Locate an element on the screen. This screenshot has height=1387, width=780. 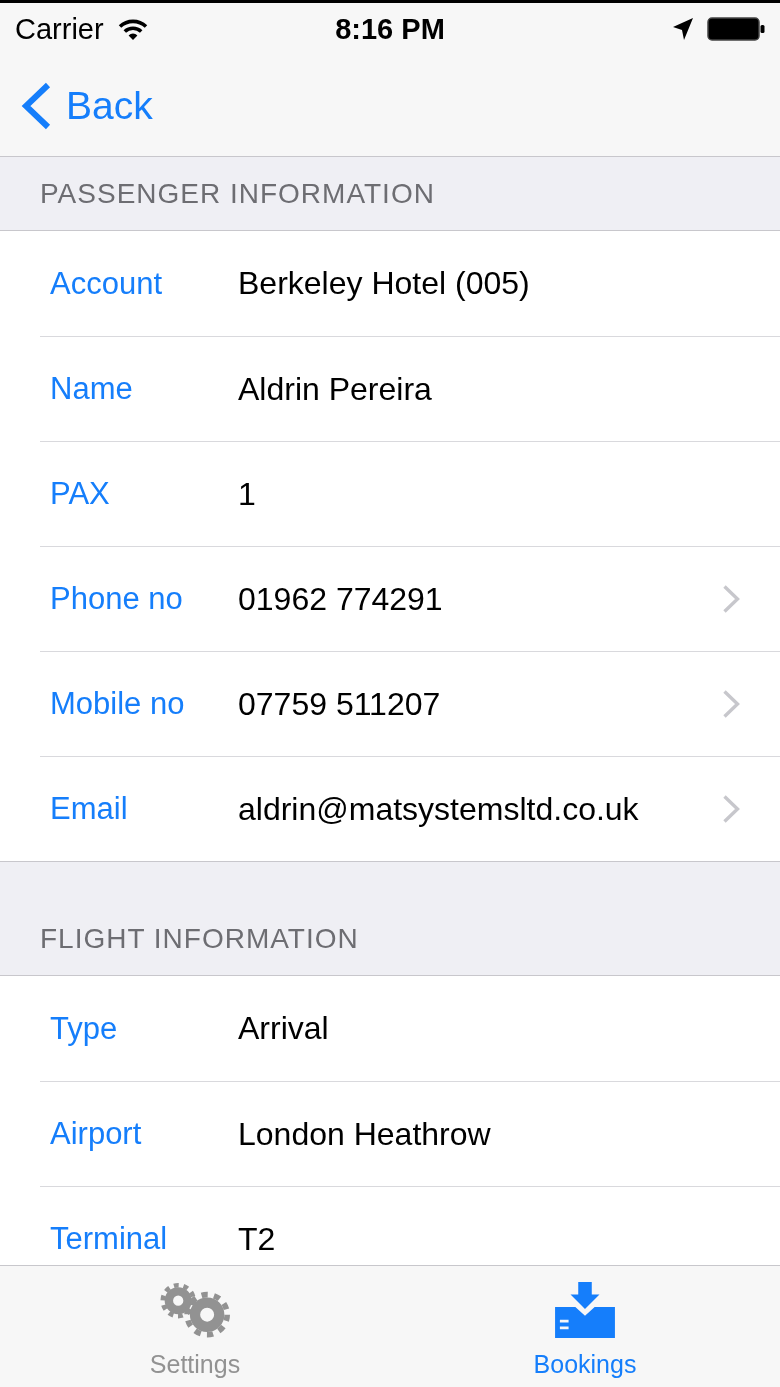
back-button: Back is located at coordinates (87, 105).